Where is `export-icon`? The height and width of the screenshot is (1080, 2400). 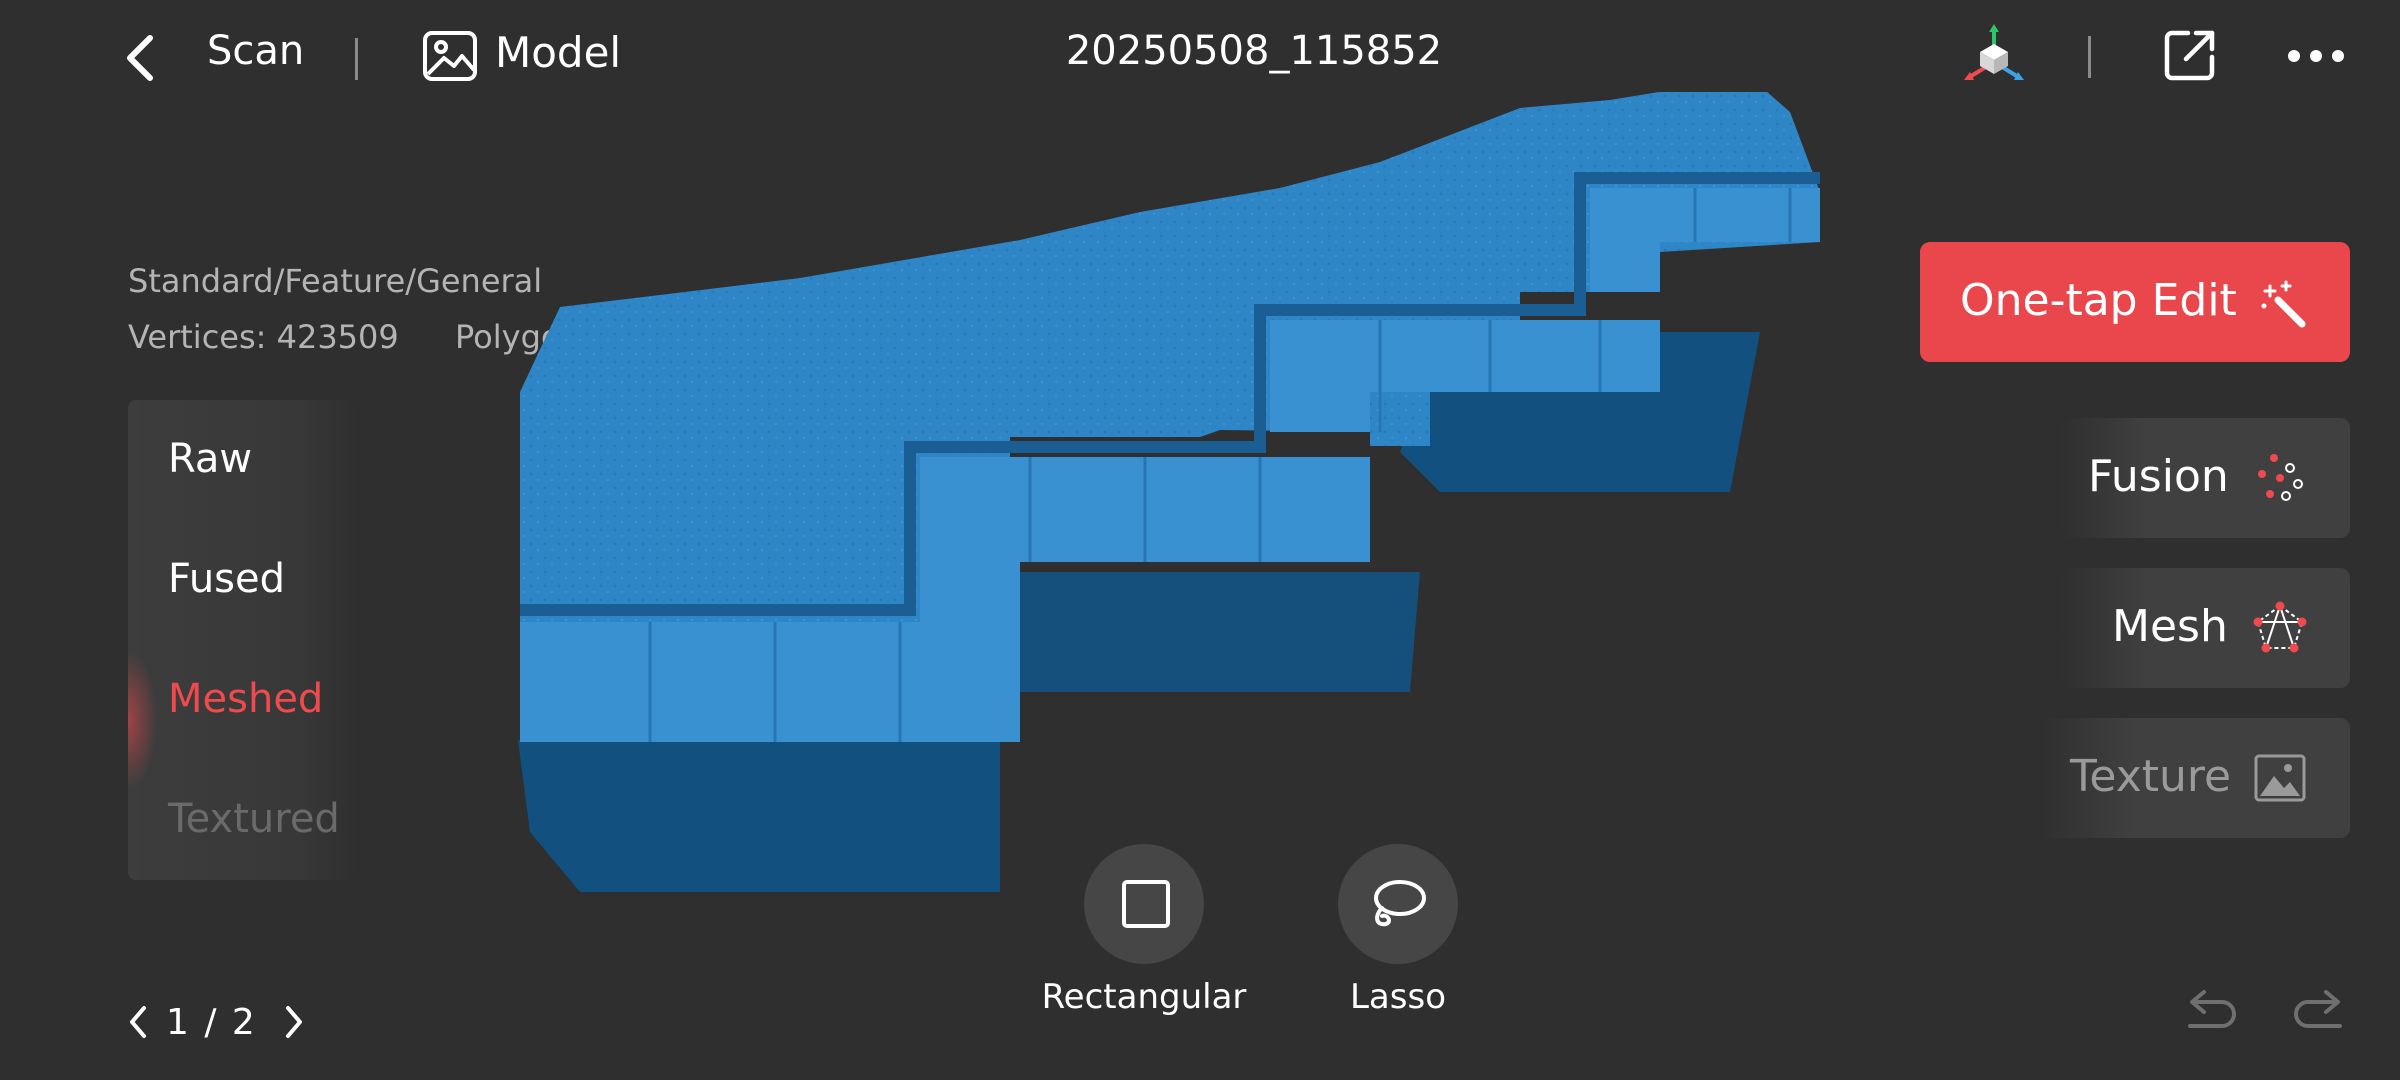
export-icon is located at coordinates (2189, 55).